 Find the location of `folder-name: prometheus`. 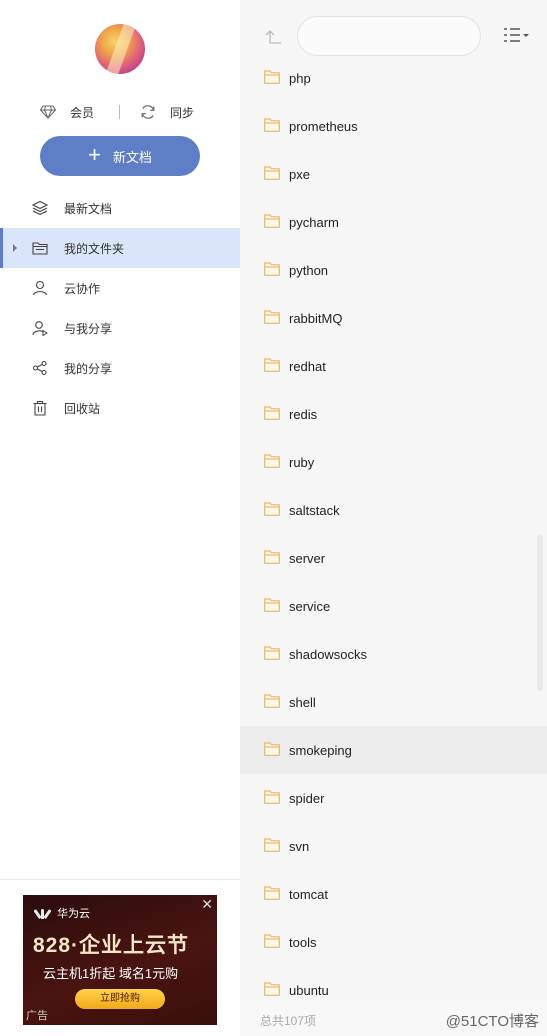

folder-name: prometheus is located at coordinates (323, 126).